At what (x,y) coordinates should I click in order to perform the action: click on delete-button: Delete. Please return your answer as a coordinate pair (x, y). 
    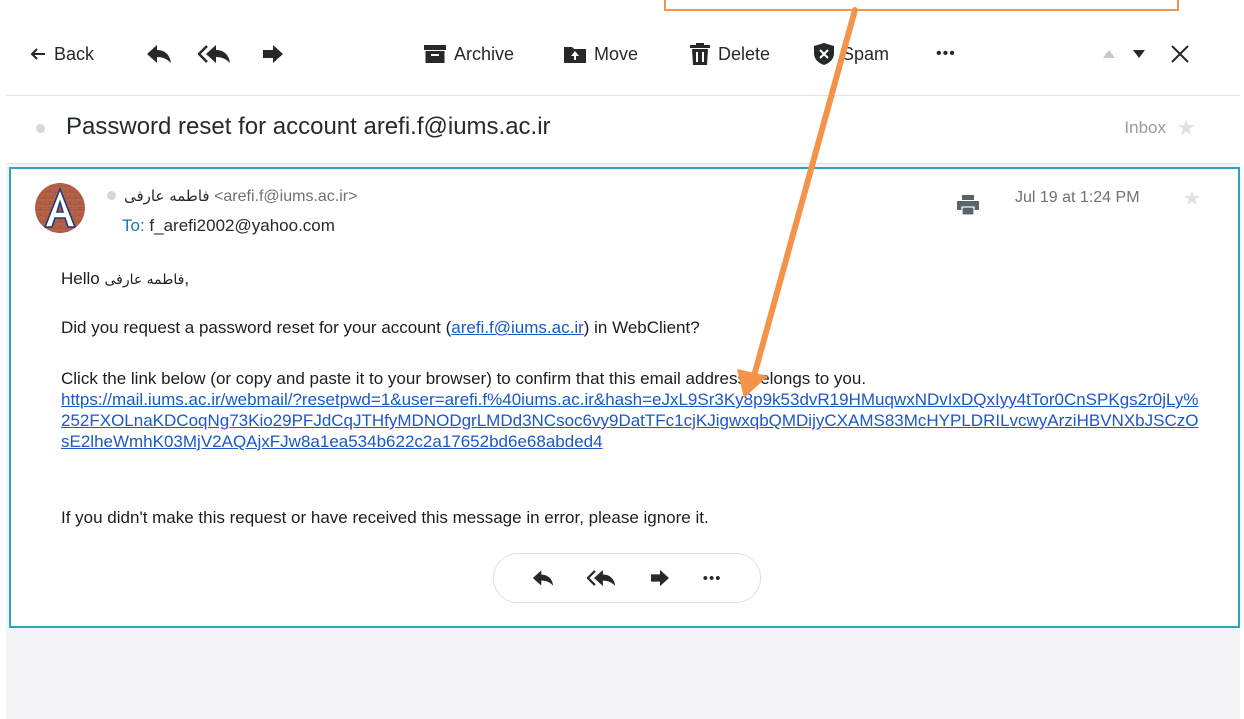
    Looking at the image, I should click on (730, 54).